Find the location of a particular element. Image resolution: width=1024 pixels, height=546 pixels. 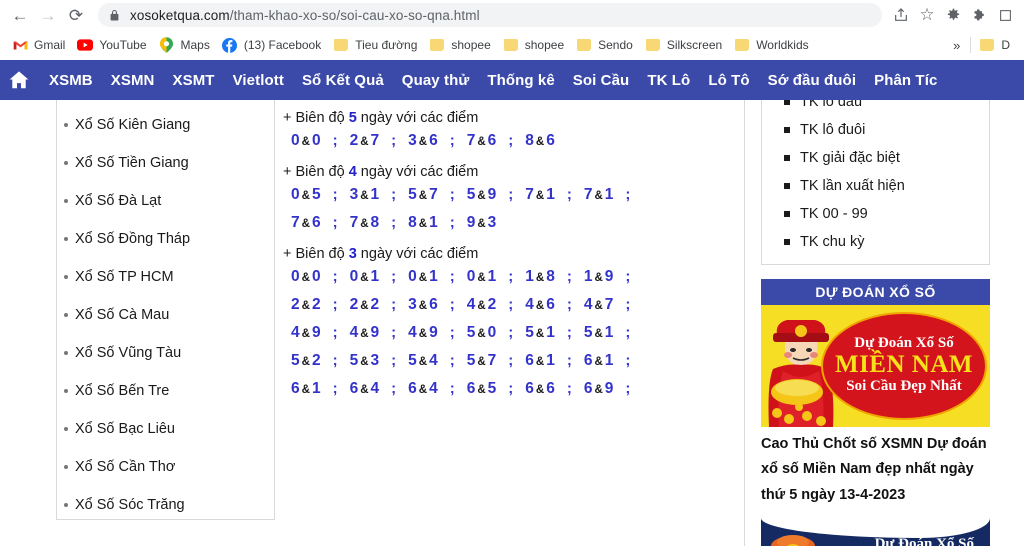

bookmark-sendo: Sendo is located at coordinates (604, 45).